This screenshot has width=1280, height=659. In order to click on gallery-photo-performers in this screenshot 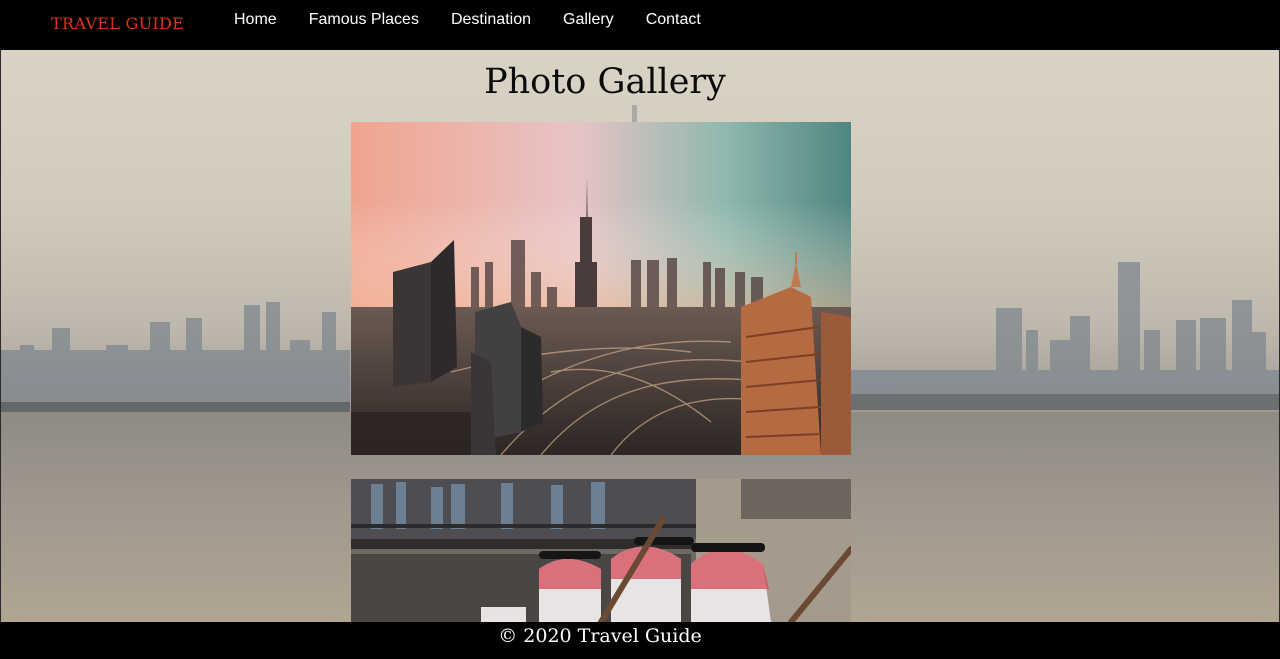, I will do `click(601, 550)`.